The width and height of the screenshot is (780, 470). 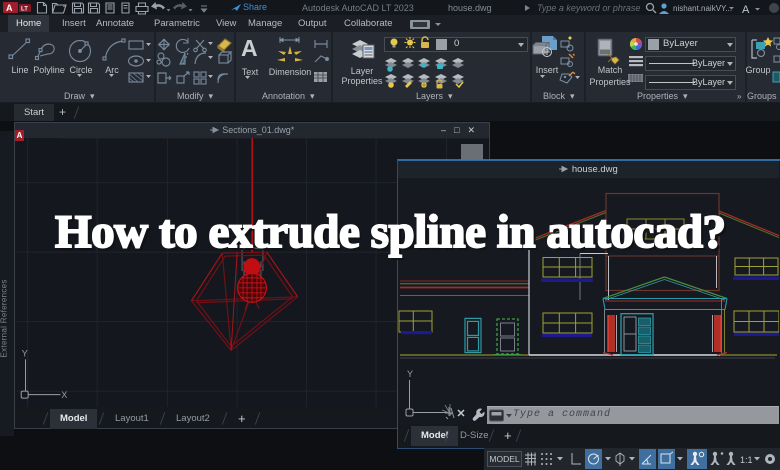 What do you see at coordinates (24, 10) in the screenshot?
I see `svg-text: LT` at bounding box center [24, 10].